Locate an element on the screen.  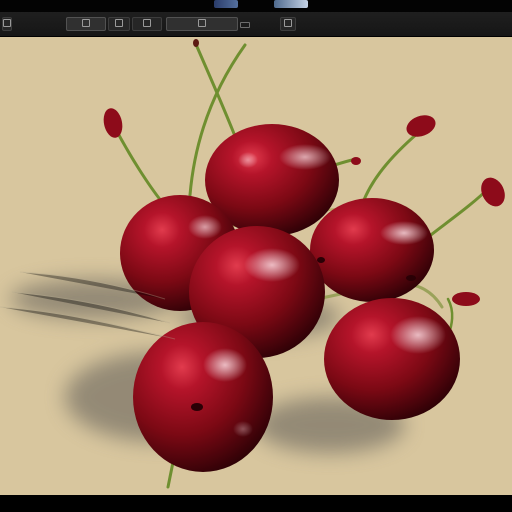
bottom-bar is located at coordinates (256, 503).